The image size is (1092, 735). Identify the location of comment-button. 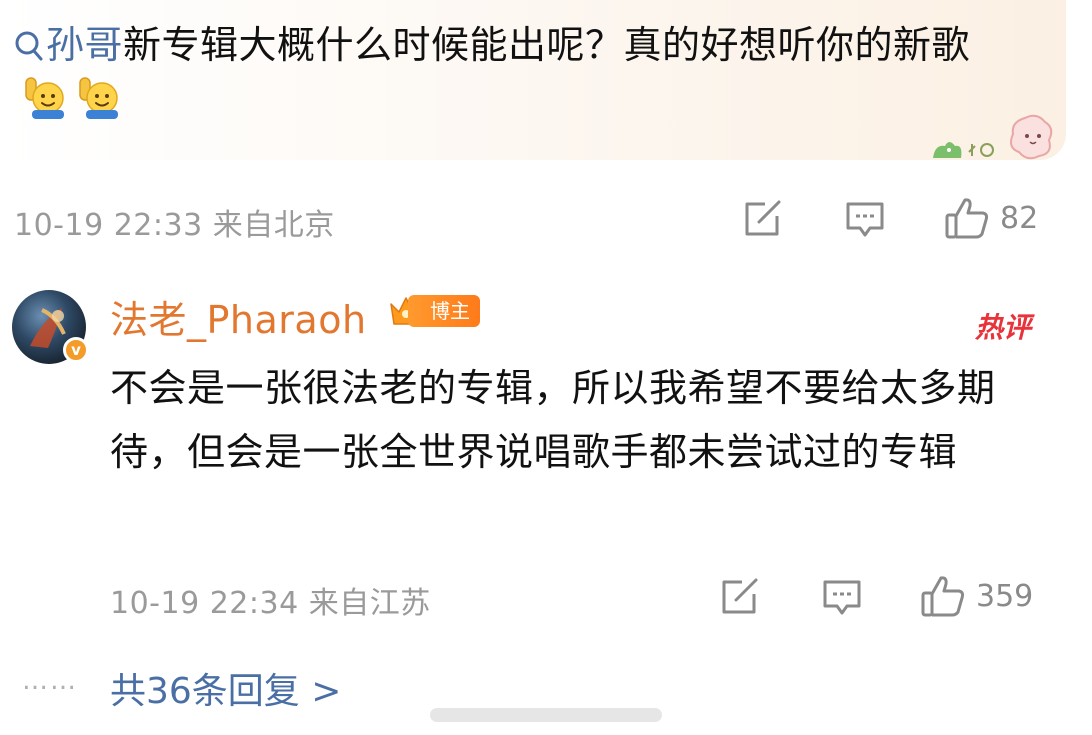
(865, 220).